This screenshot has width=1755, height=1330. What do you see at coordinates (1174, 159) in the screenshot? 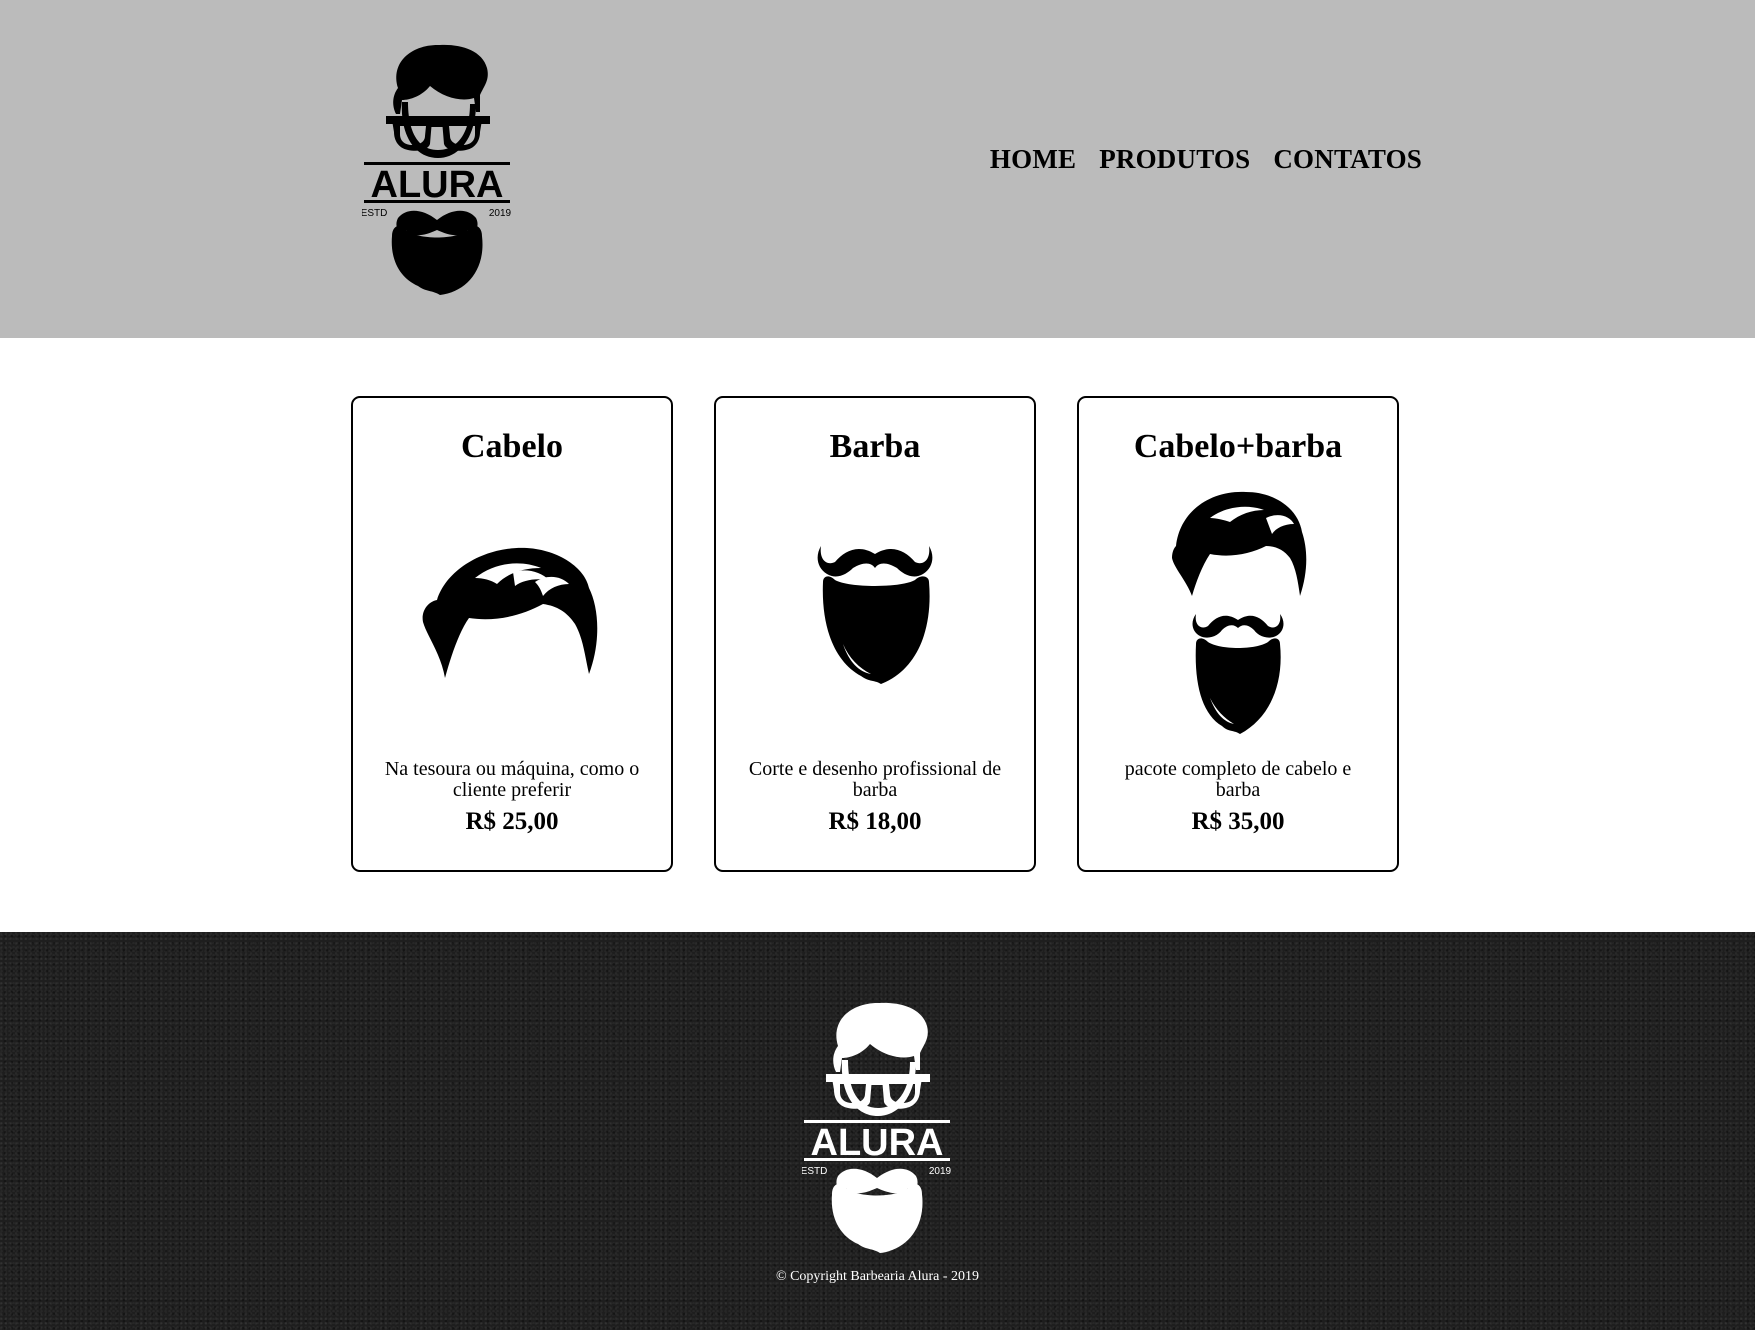
I see `nav-produtos-link: PRODUTOS` at bounding box center [1174, 159].